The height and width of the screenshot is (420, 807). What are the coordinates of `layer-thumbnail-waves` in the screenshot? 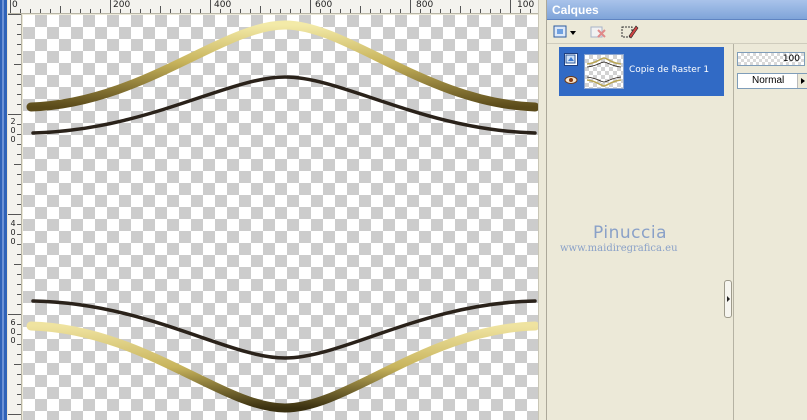 It's located at (604, 72).